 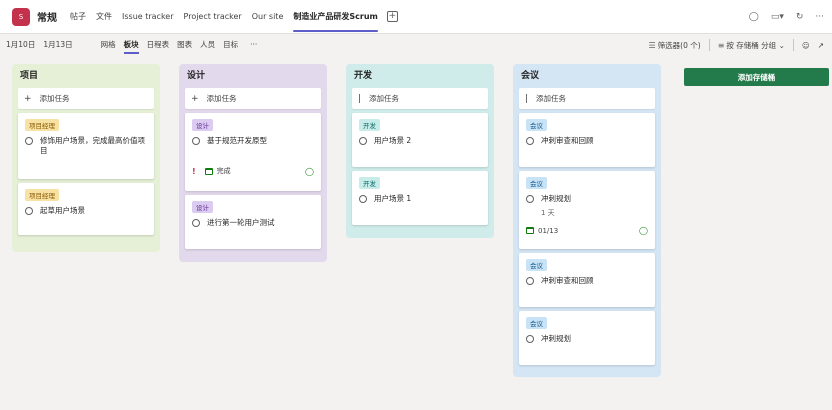 What do you see at coordinates (230, 45) in the screenshot?
I see `view-goals: 目标` at bounding box center [230, 45].